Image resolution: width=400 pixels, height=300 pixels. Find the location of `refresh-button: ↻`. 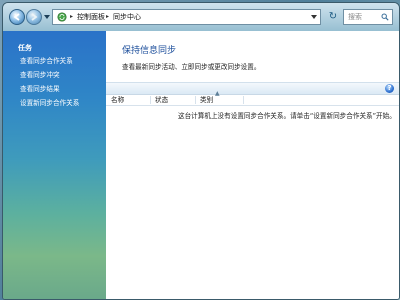

refresh-button: ↻ is located at coordinates (333, 17).